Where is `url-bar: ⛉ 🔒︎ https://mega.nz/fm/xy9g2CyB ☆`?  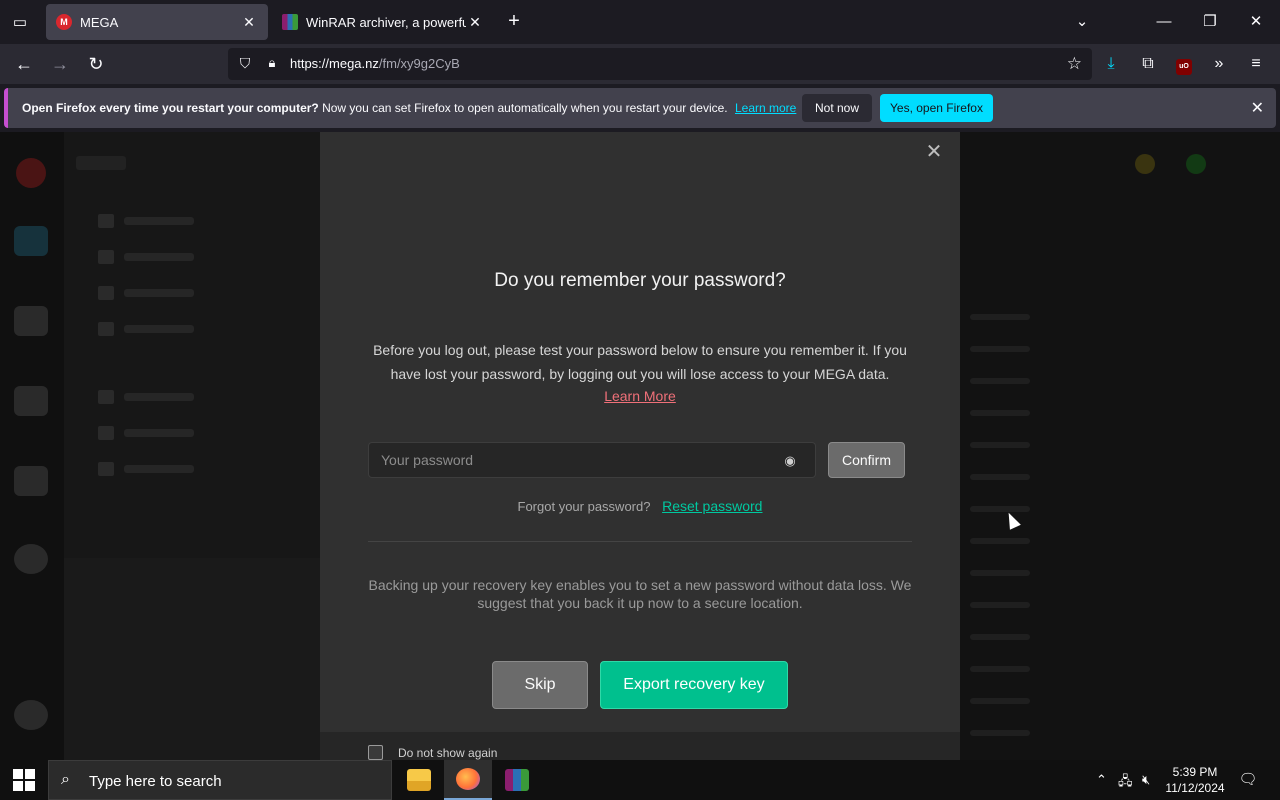
url-bar: ⛉ 🔒︎ https://mega.nz/fm/xy9g2CyB ☆ is located at coordinates (660, 64).